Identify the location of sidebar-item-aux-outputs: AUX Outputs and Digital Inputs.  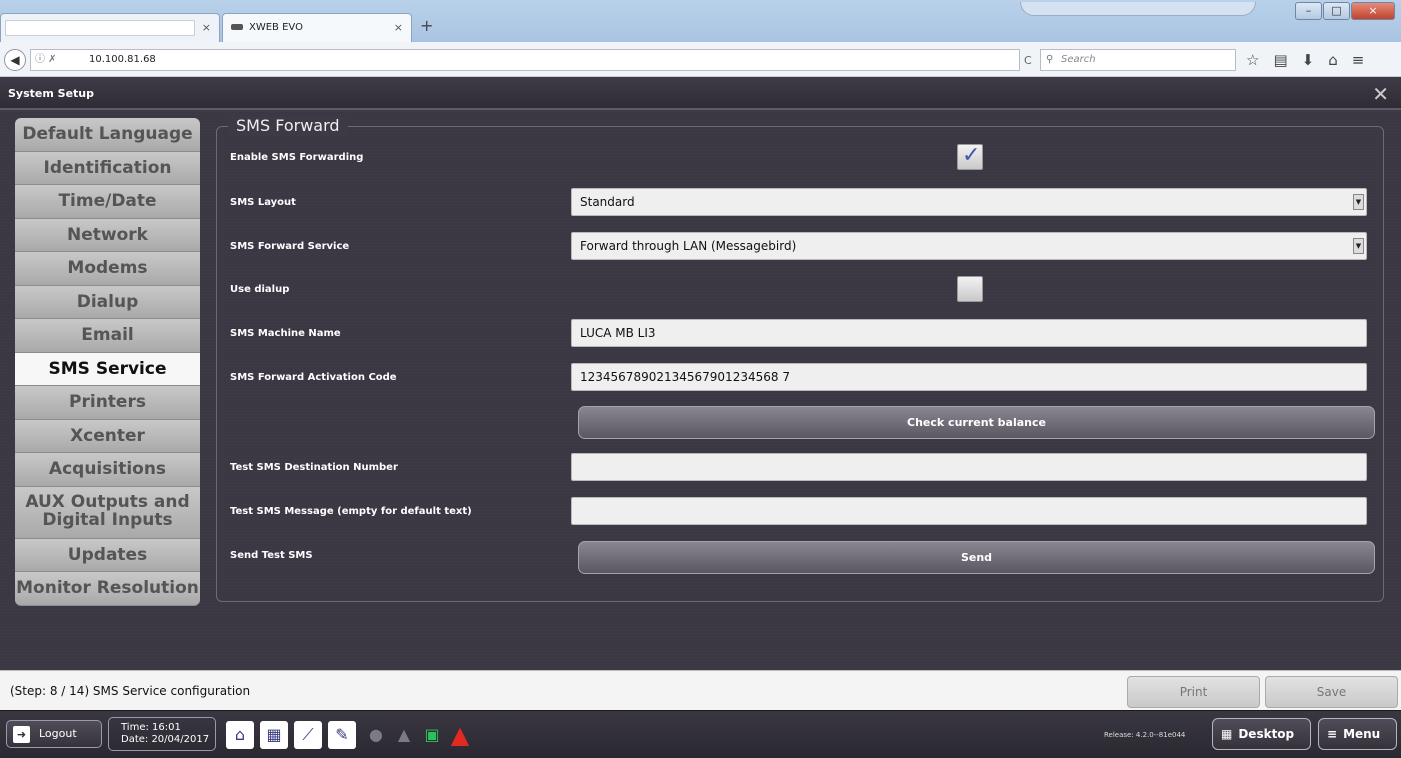
(107, 512).